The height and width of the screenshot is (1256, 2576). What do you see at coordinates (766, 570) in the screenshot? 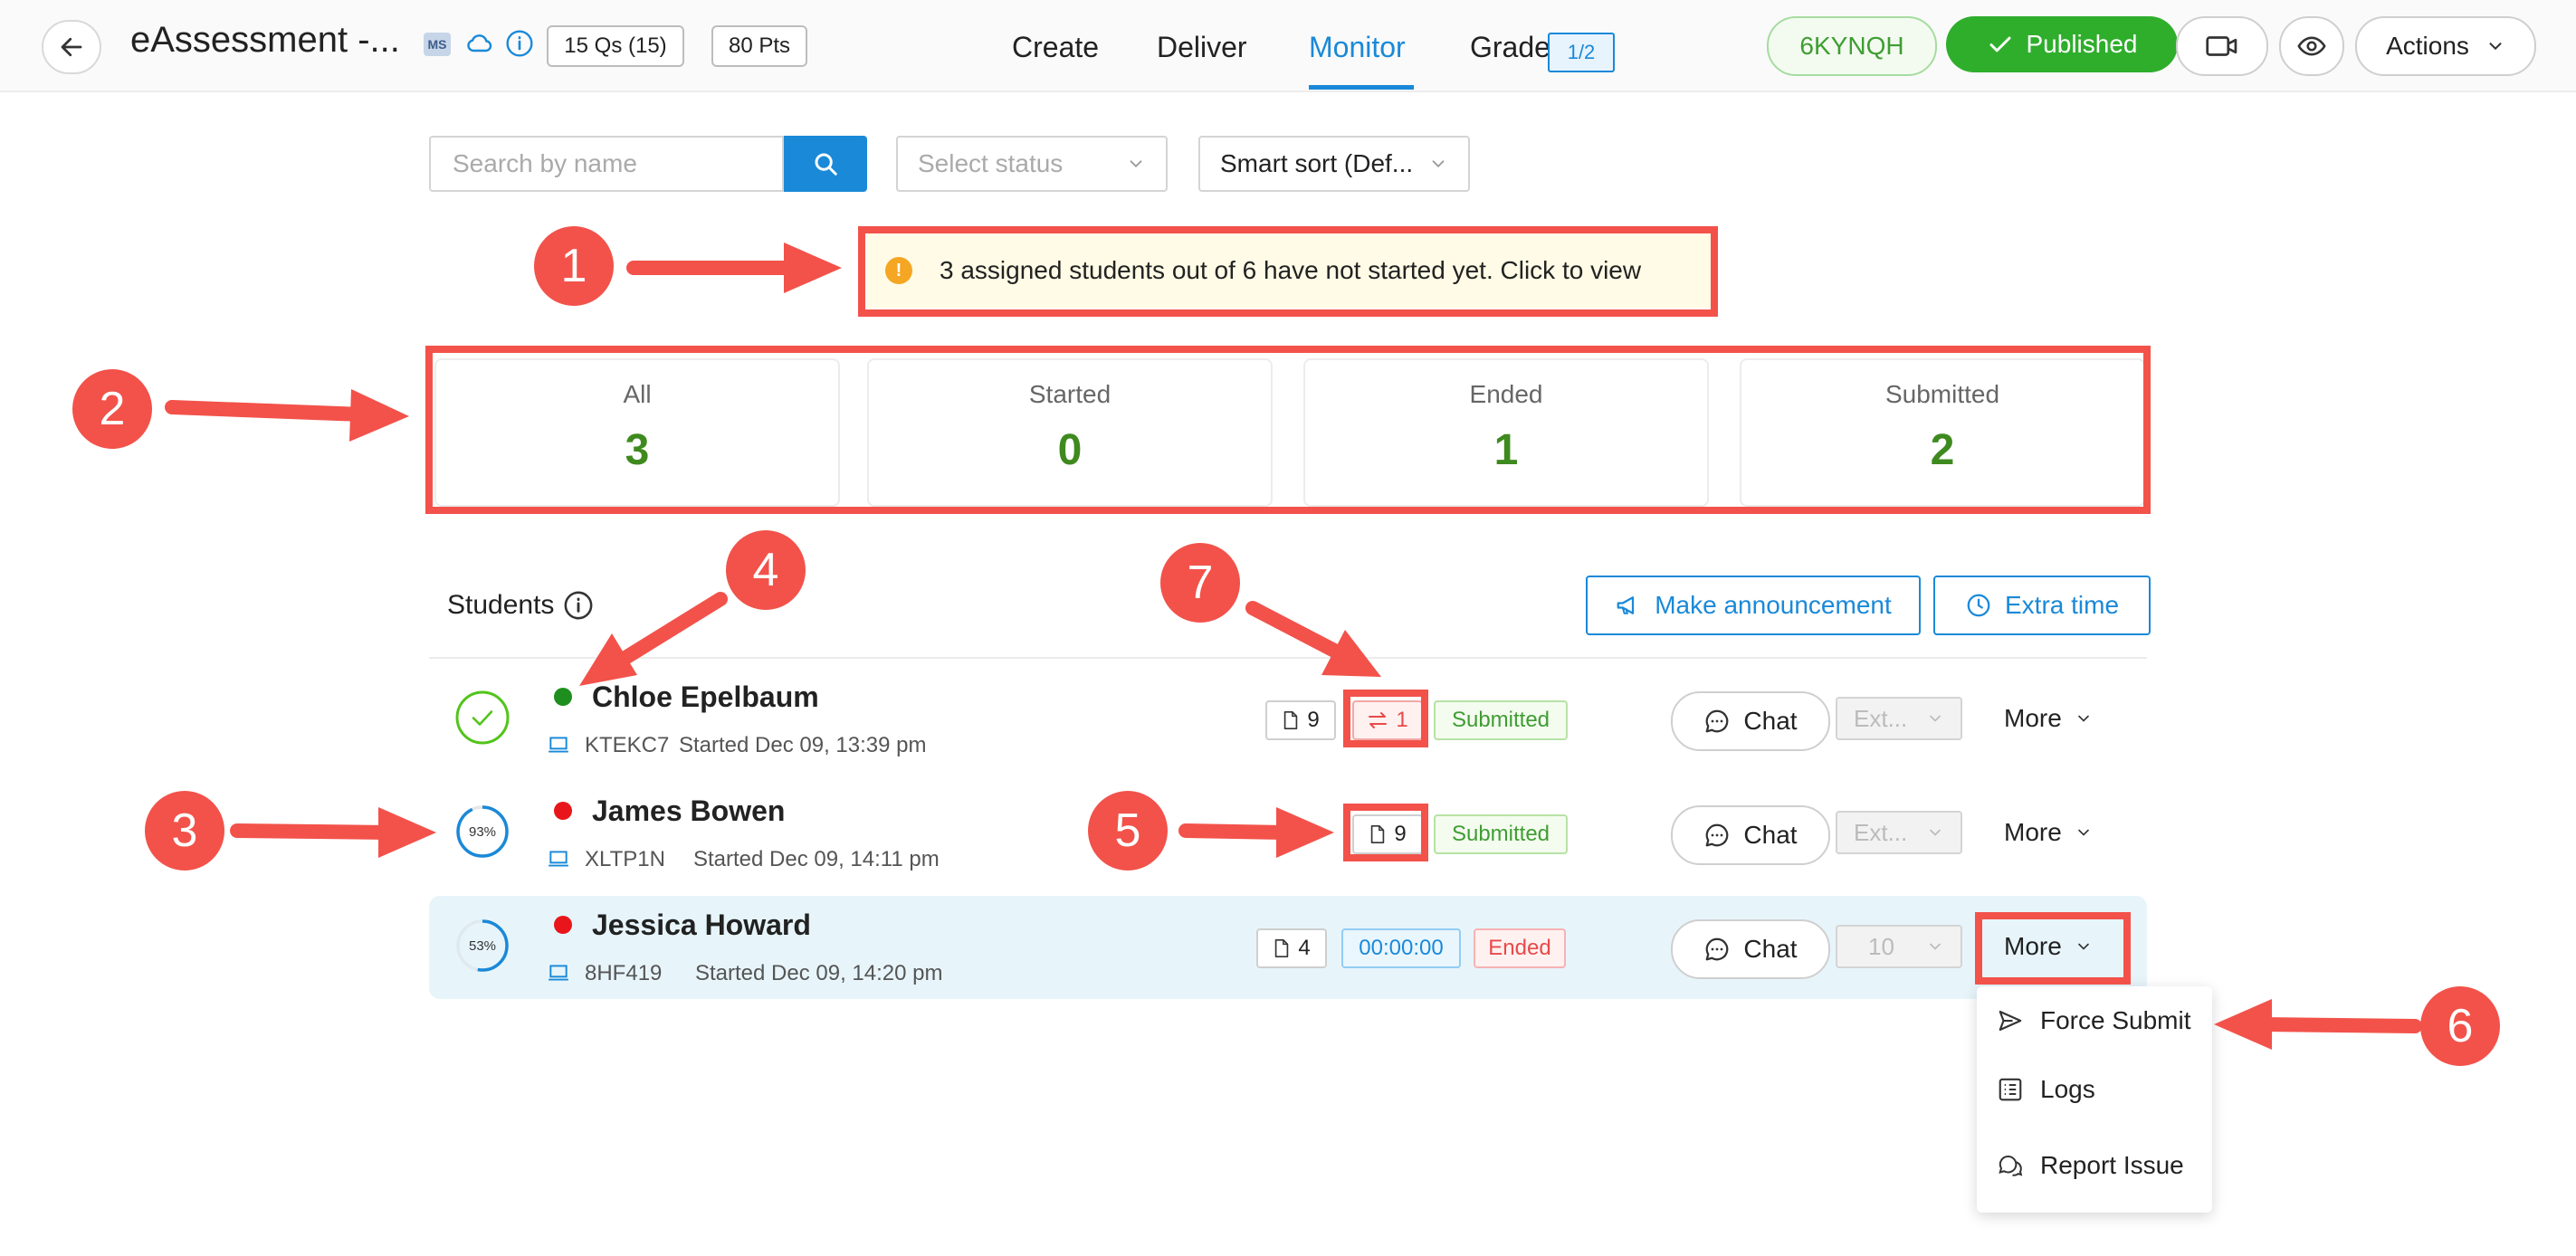
I see `annotation-badge-4: 4` at bounding box center [766, 570].